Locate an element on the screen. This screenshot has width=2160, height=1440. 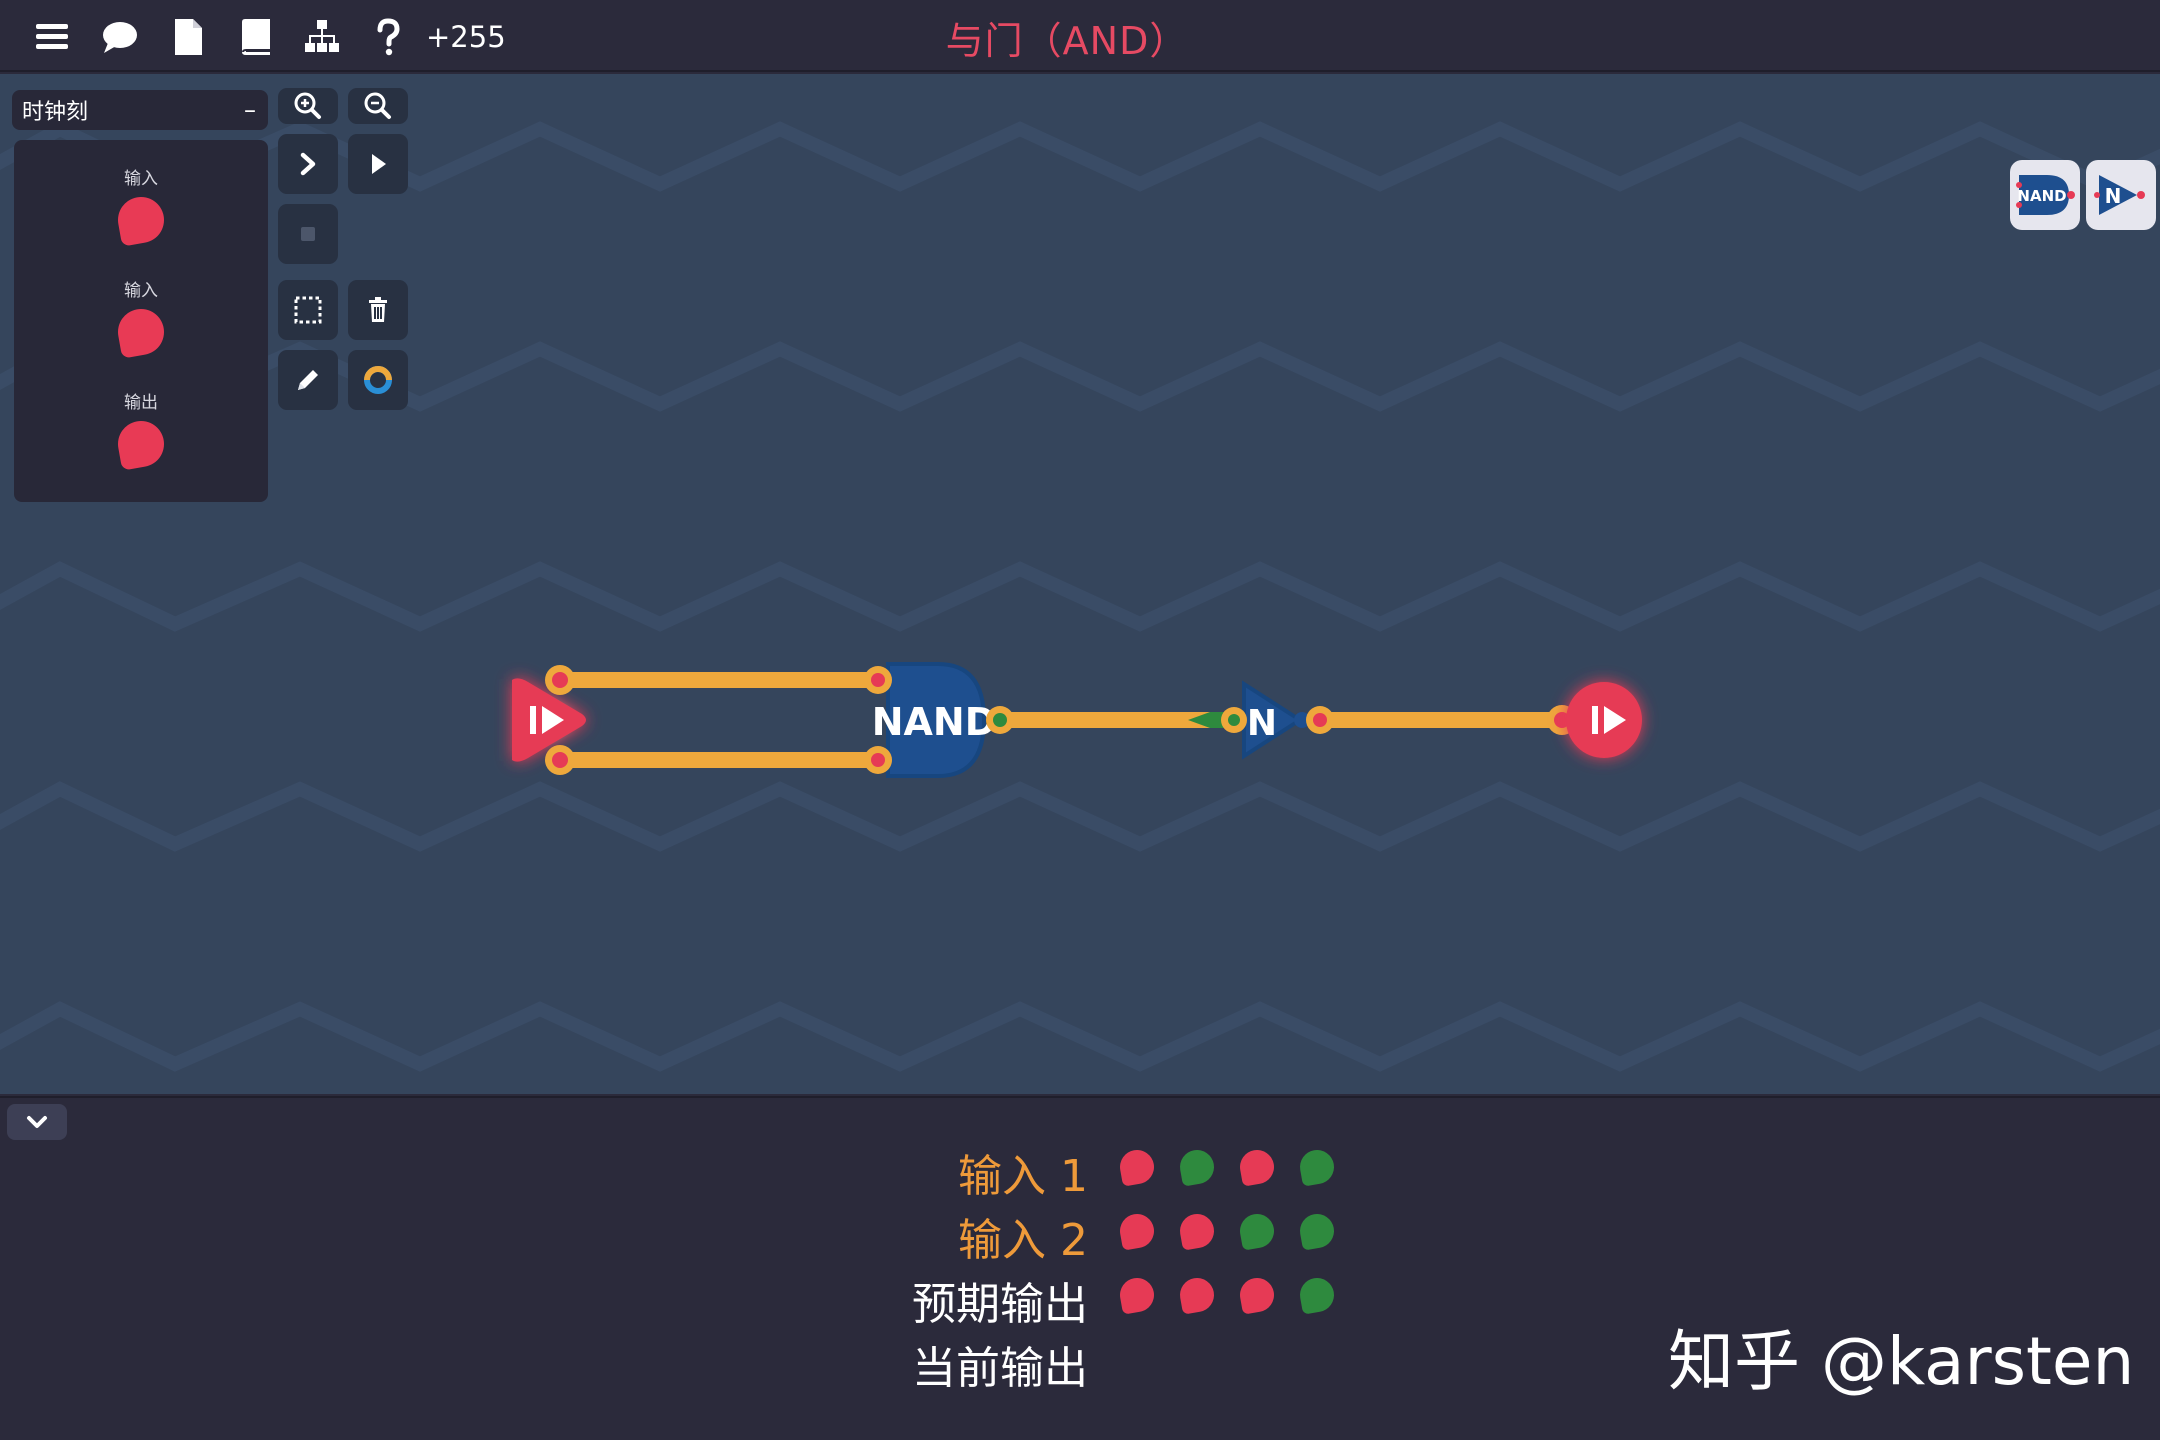
io-item-input-2: 输入 is located at coordinates (141, 317).